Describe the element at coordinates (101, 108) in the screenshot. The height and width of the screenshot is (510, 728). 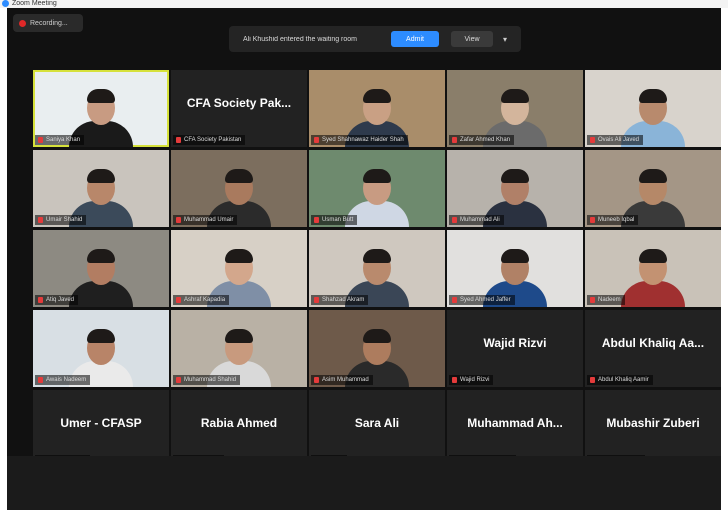
I see `participant-tile: Saniya Khan` at that location.